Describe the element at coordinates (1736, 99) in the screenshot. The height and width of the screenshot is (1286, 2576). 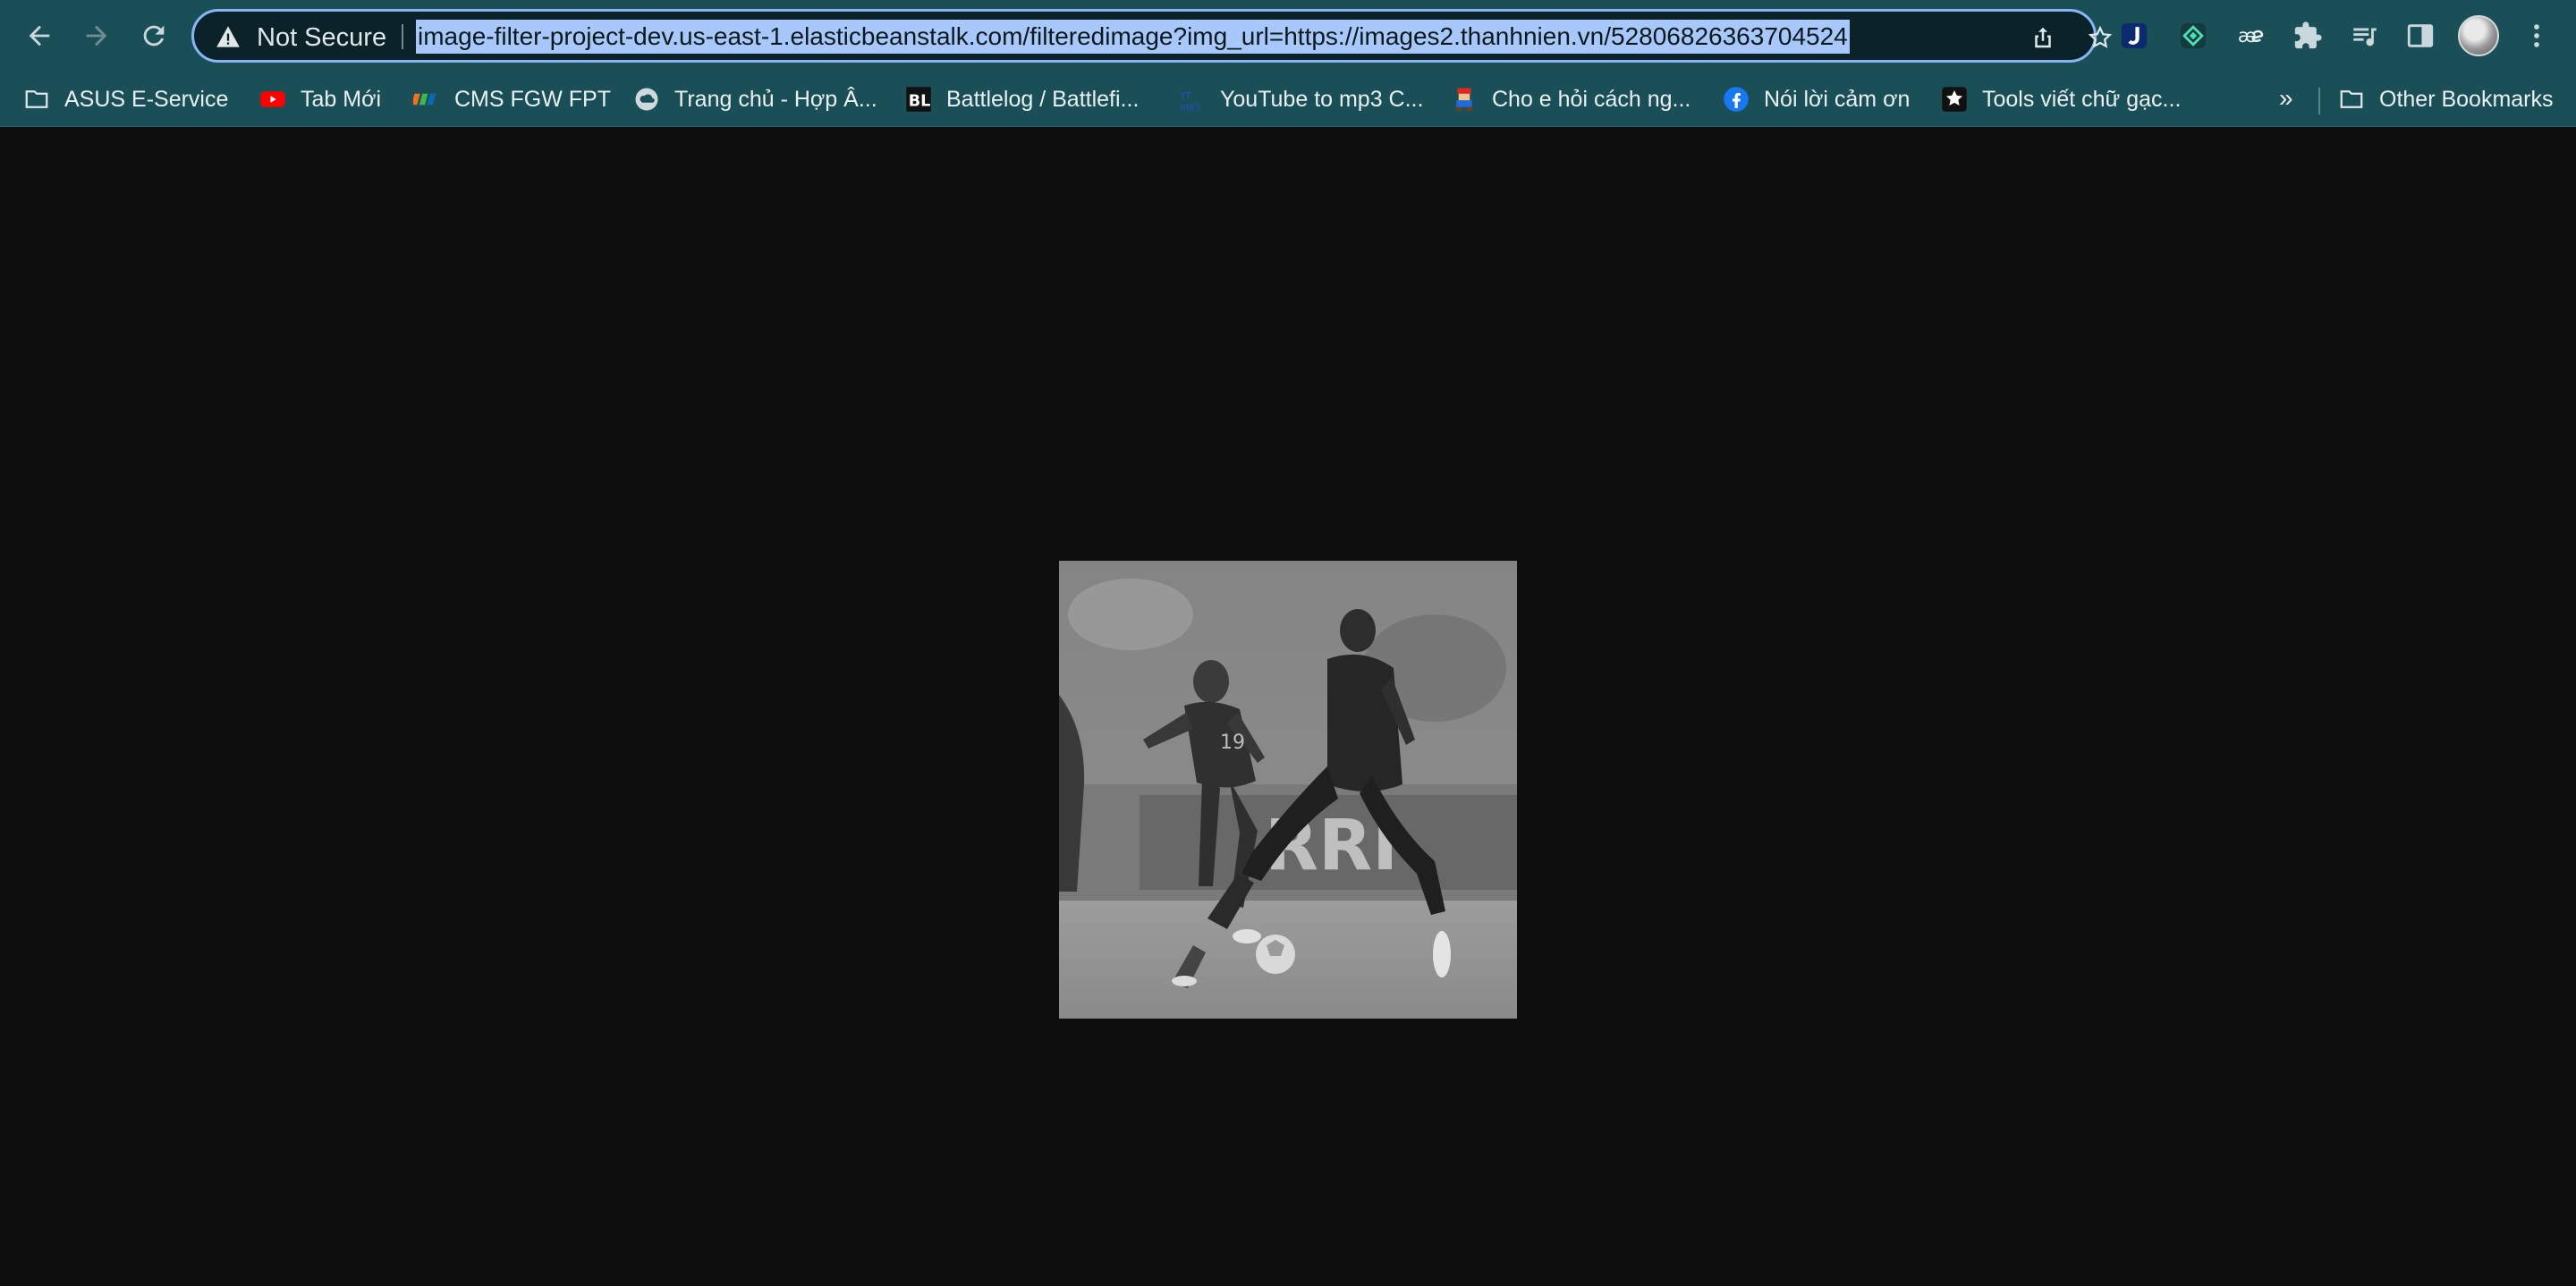
I see `facebook-icon` at that location.